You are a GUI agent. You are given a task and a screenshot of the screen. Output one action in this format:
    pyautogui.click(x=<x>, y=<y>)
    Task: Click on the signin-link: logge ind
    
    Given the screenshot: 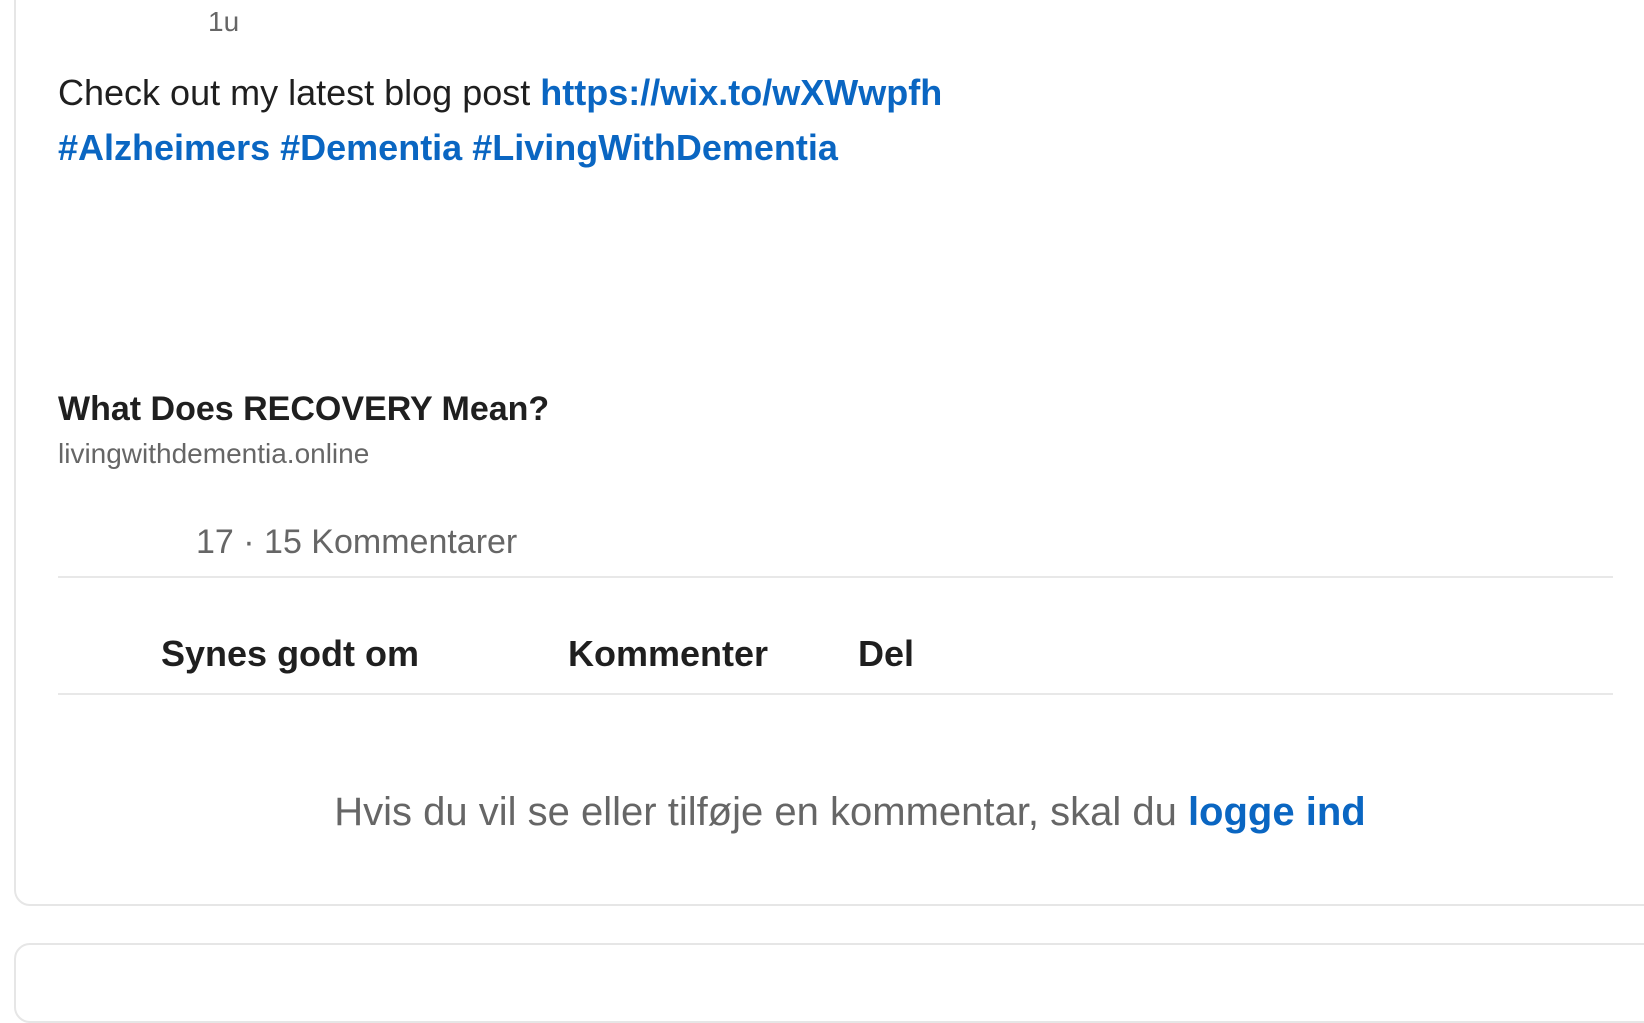 What is the action you would take?
    pyautogui.click(x=1277, y=812)
    